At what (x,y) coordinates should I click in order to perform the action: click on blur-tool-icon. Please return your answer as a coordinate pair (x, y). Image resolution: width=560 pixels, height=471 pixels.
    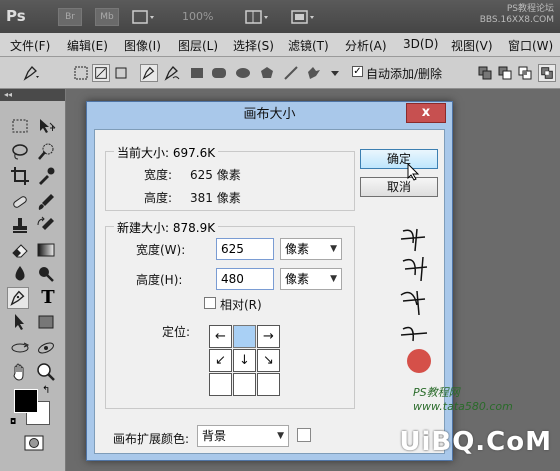
    Looking at the image, I should click on (20, 274).